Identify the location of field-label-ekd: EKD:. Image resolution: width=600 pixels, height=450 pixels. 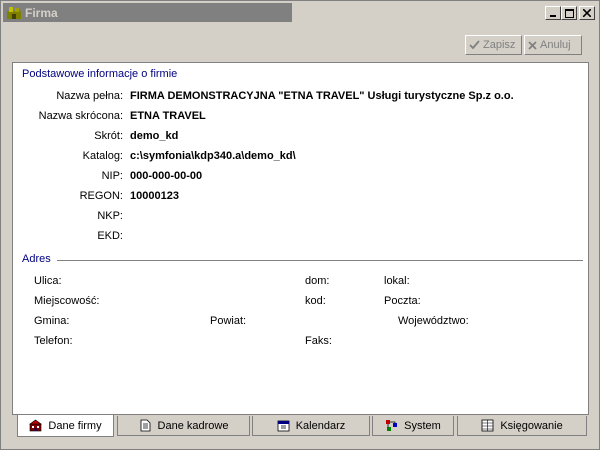
(110, 236).